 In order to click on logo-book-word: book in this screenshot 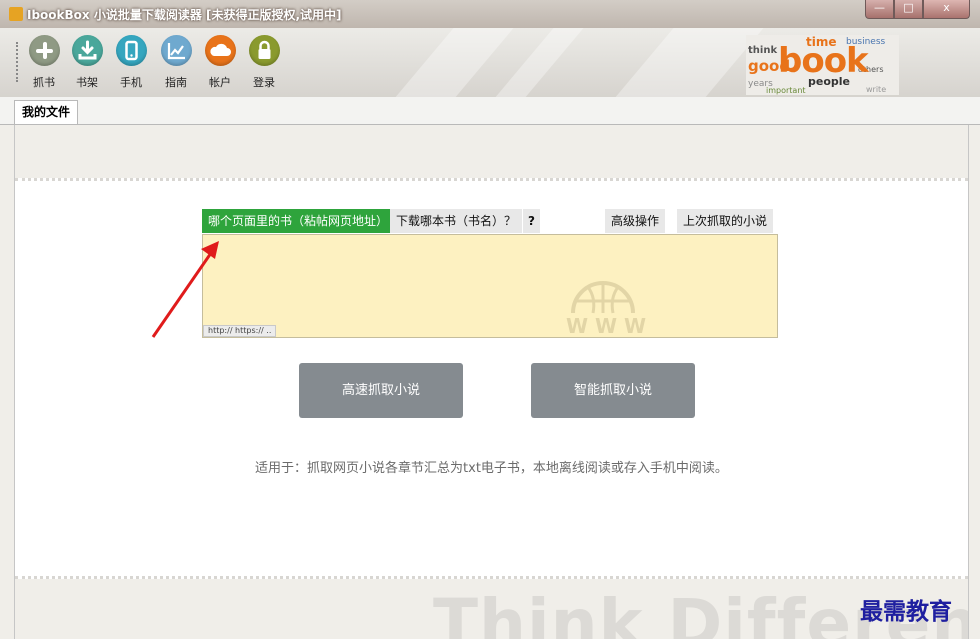, I will do `click(823, 61)`.